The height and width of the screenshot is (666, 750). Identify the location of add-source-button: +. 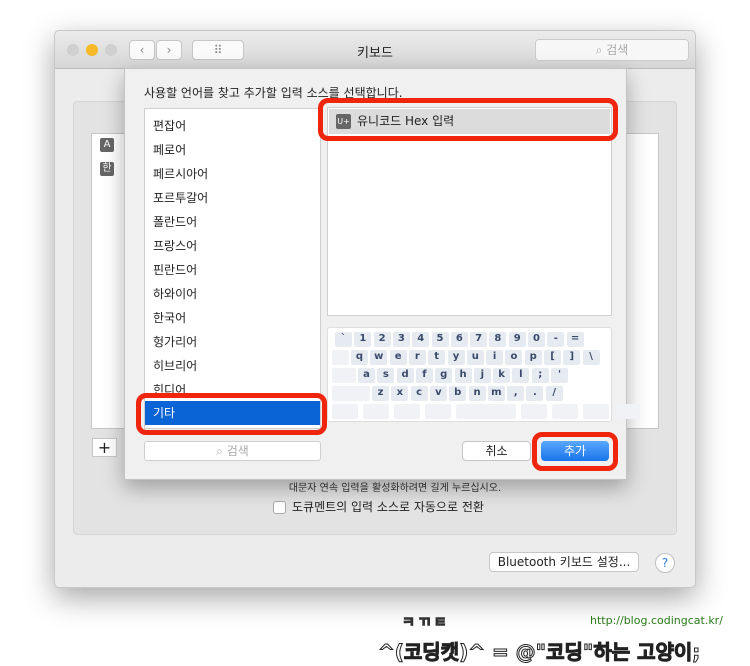
(104, 447).